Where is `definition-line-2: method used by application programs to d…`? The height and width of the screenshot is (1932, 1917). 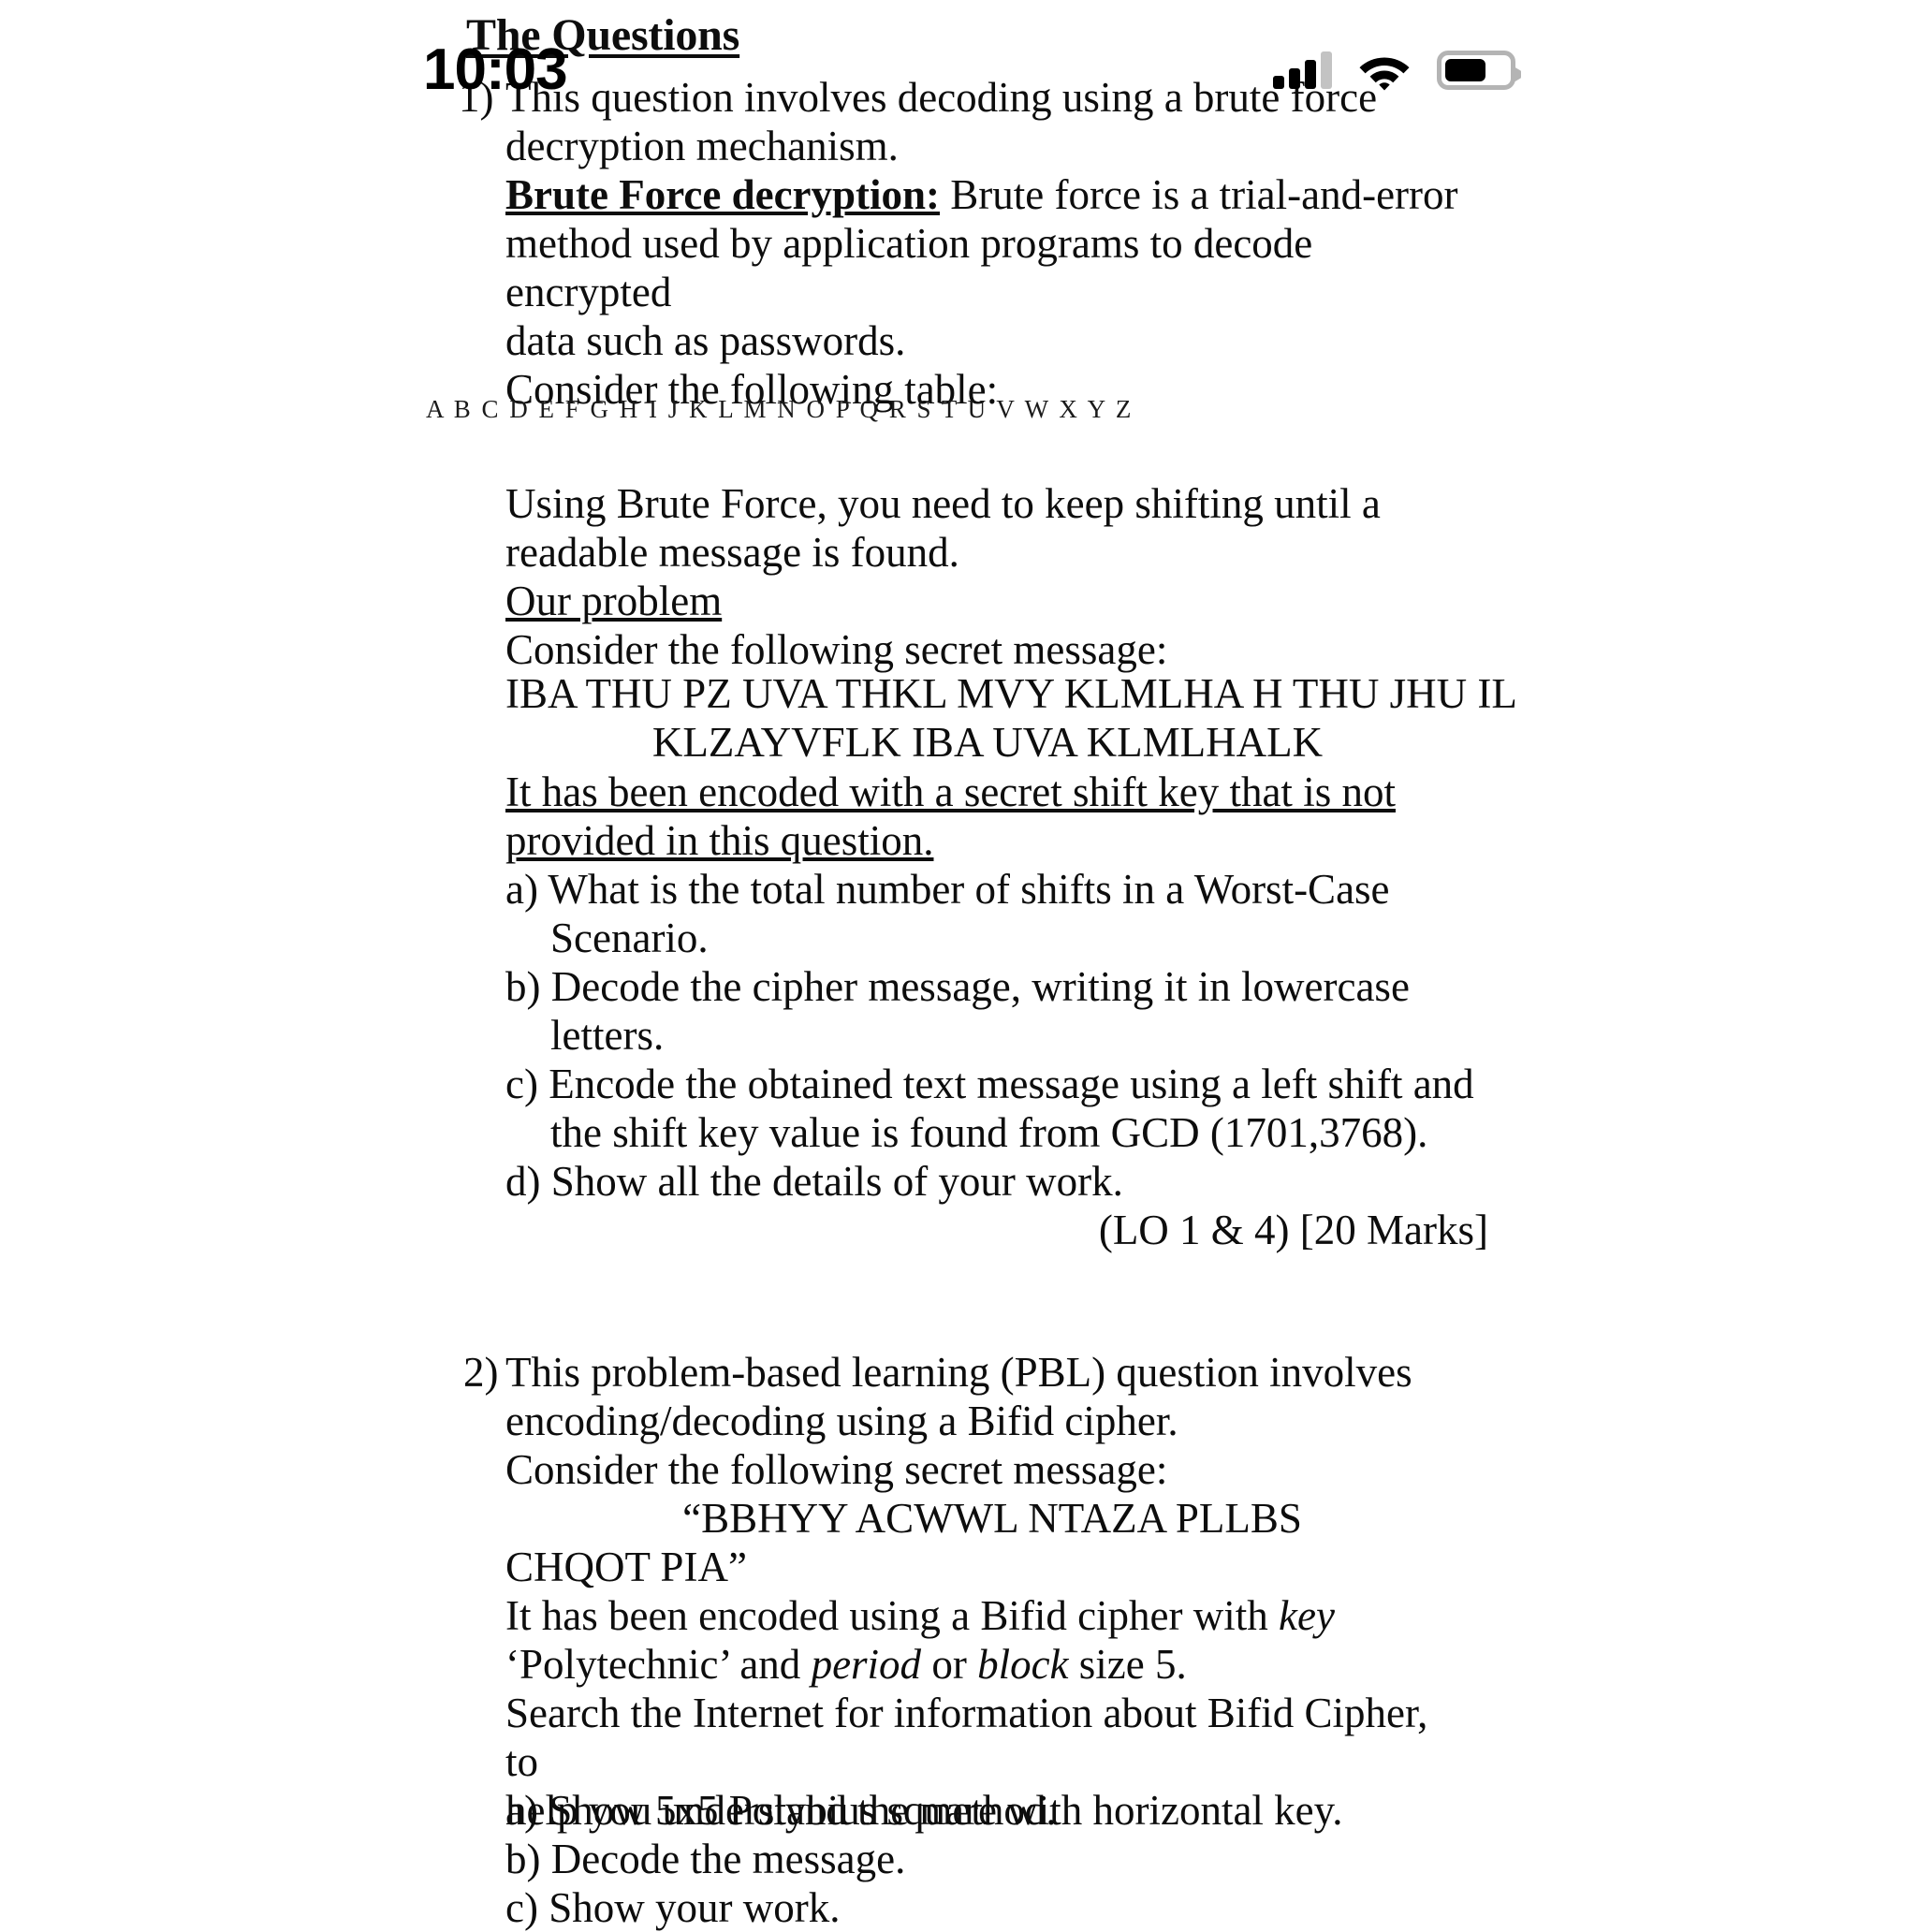 definition-line-2: method used by application programs to d… is located at coordinates (909, 267).